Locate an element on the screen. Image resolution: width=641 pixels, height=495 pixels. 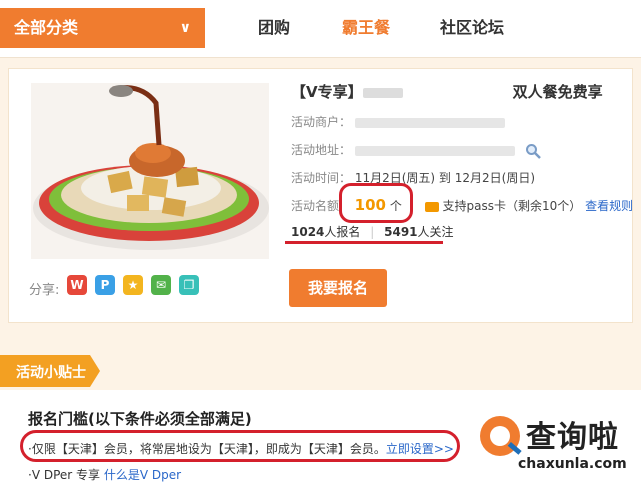
stats-underline is located at coordinates (364, 242).